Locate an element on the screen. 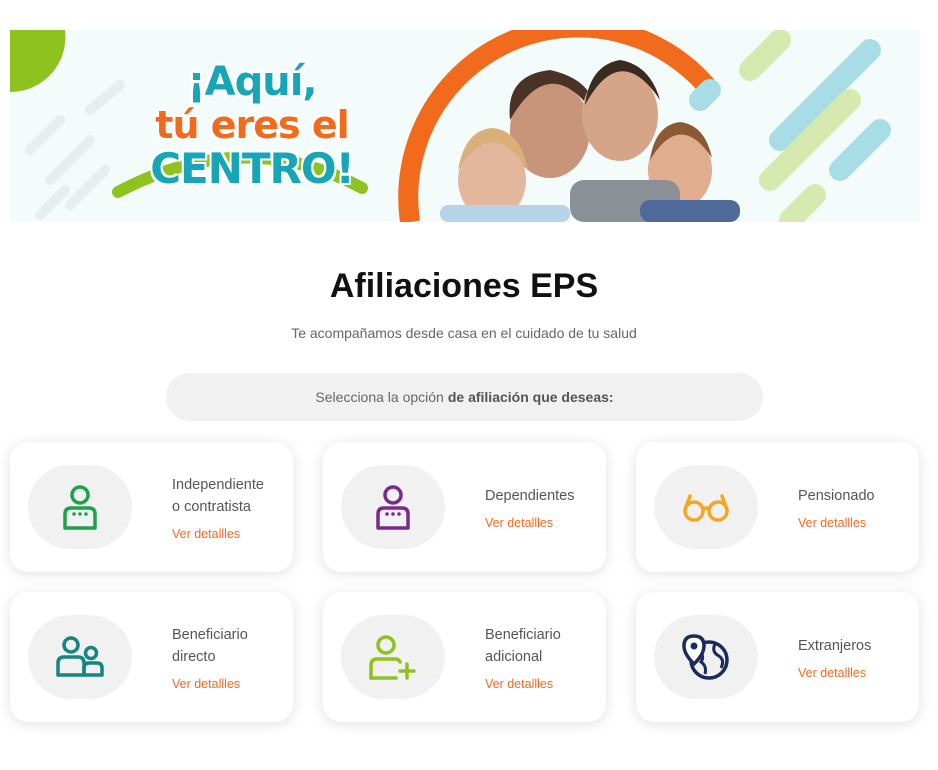 Image resolution: width=938 pixels, height=770 pixels. user-plus-icon is located at coordinates (392, 657).